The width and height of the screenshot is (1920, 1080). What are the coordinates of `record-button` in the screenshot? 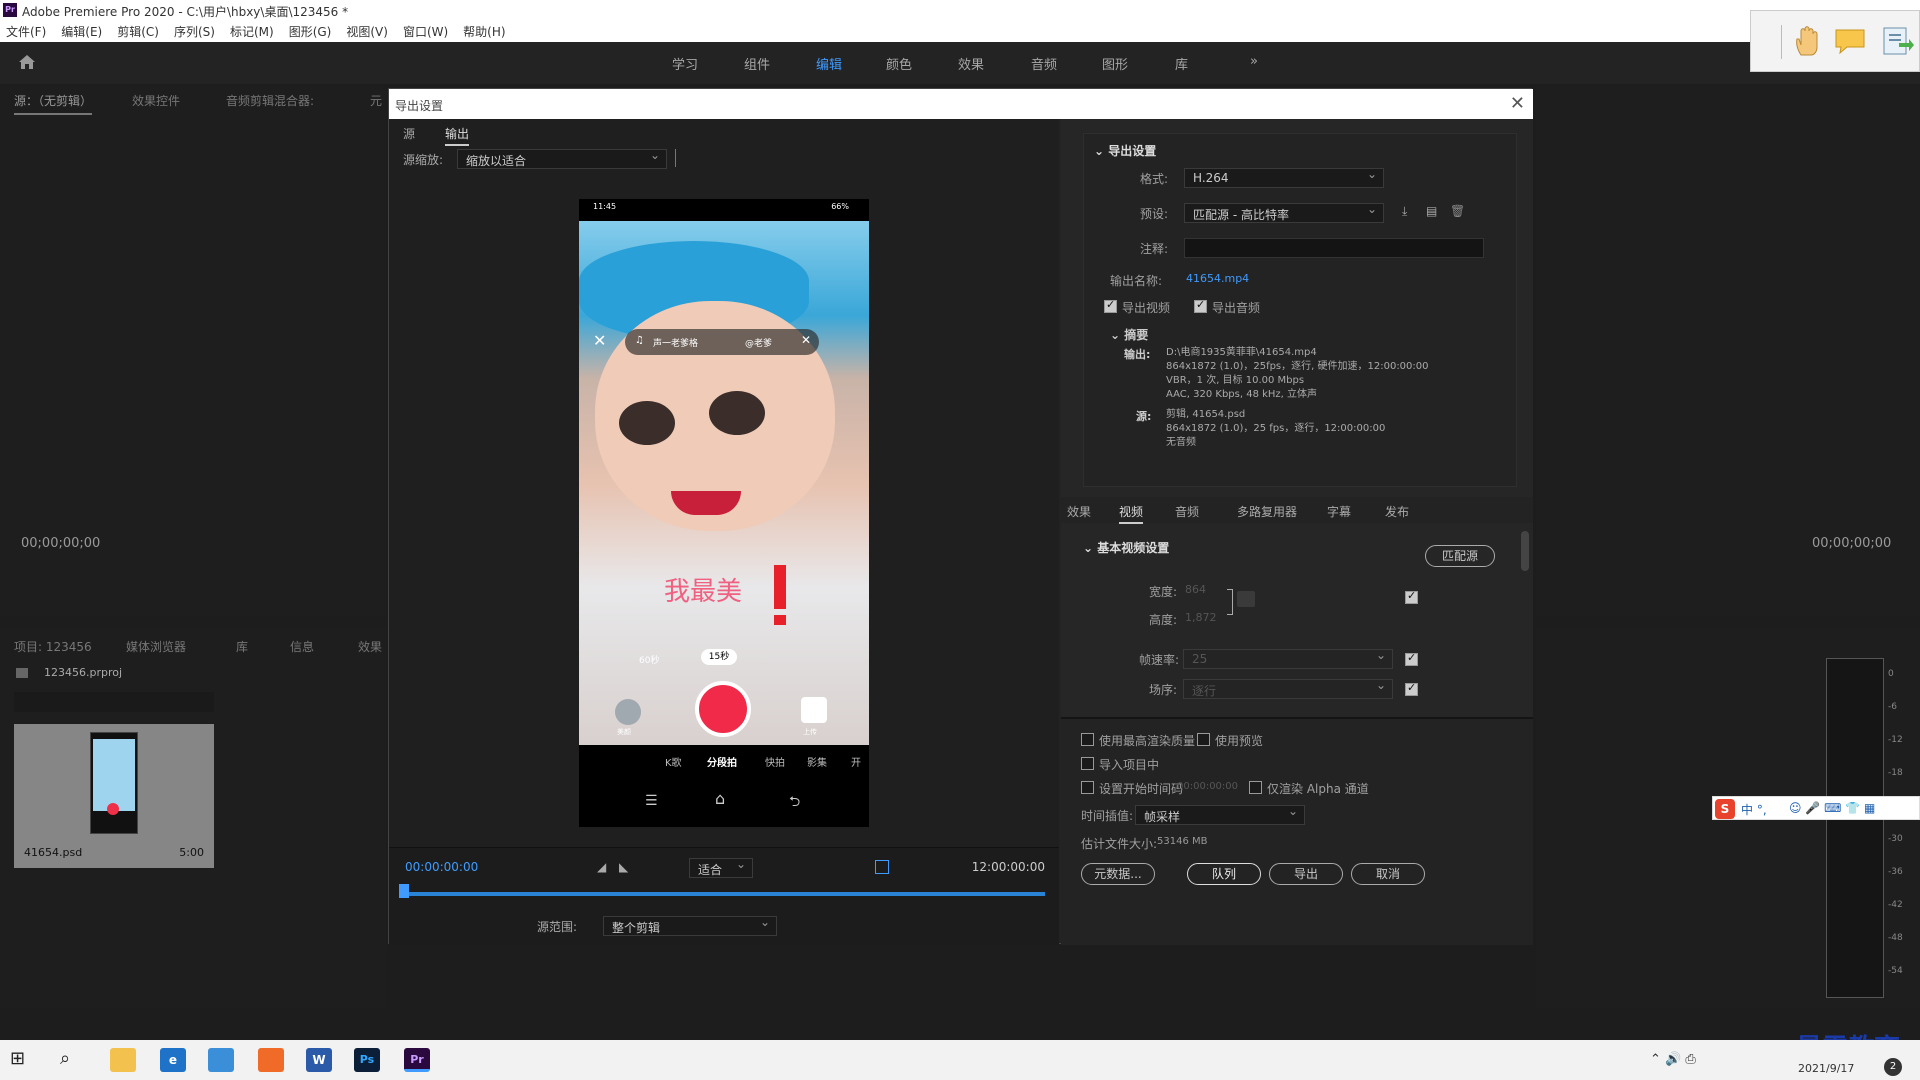 It's located at (723, 709).